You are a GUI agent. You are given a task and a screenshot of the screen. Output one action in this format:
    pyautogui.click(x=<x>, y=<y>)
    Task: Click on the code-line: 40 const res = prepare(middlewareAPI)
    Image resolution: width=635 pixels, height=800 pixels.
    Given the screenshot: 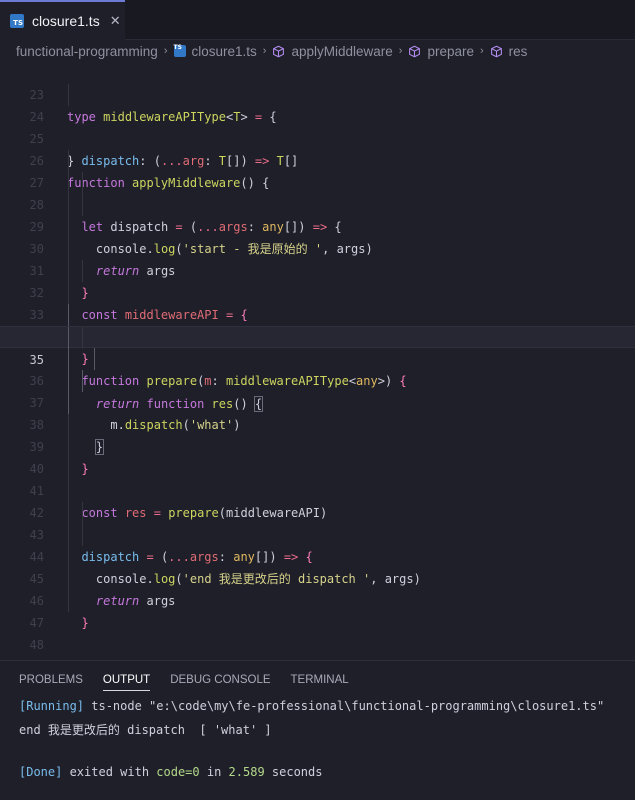 What is the action you would take?
    pyautogui.click(x=317, y=478)
    